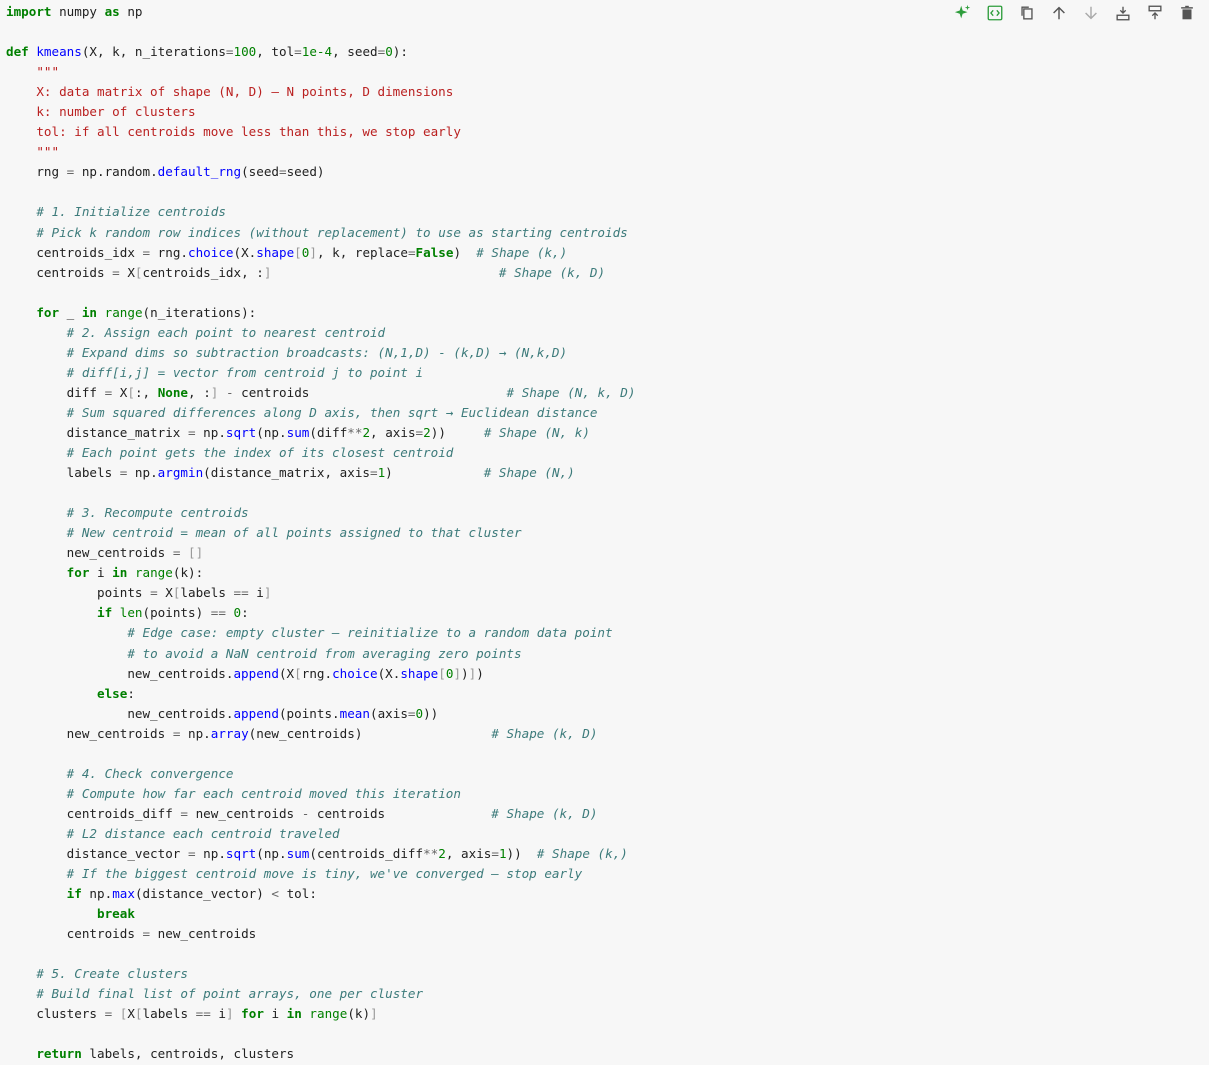  Describe the element at coordinates (544, 813) in the screenshot. I see `code-token: # Shape (k, D)` at that location.